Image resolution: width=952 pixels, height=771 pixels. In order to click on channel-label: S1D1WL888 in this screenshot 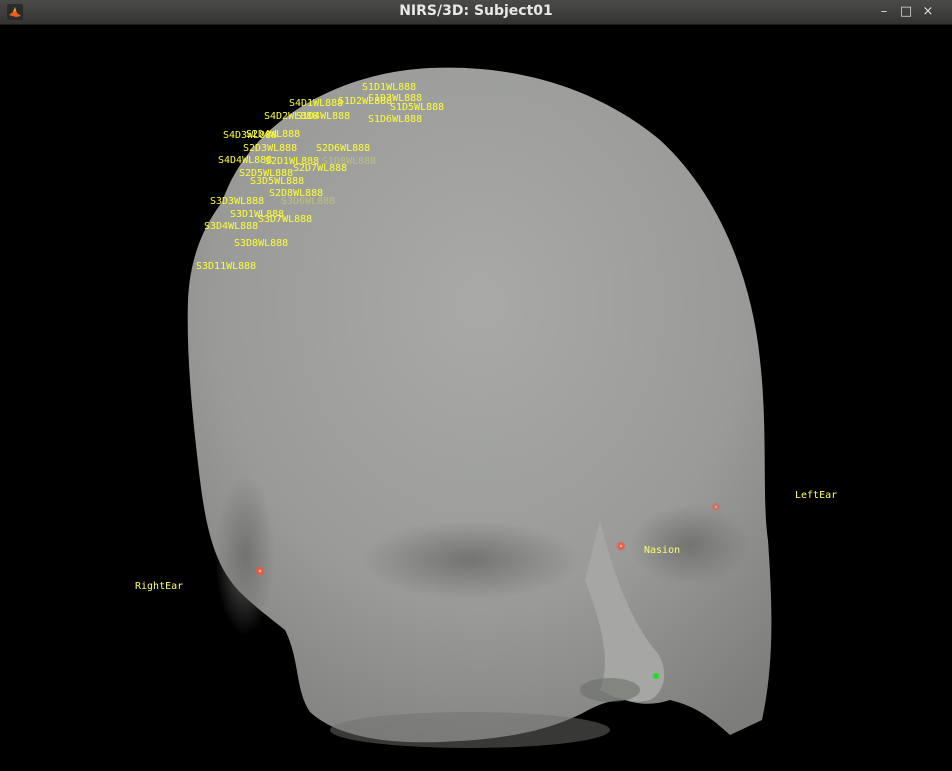, I will do `click(389, 87)`.